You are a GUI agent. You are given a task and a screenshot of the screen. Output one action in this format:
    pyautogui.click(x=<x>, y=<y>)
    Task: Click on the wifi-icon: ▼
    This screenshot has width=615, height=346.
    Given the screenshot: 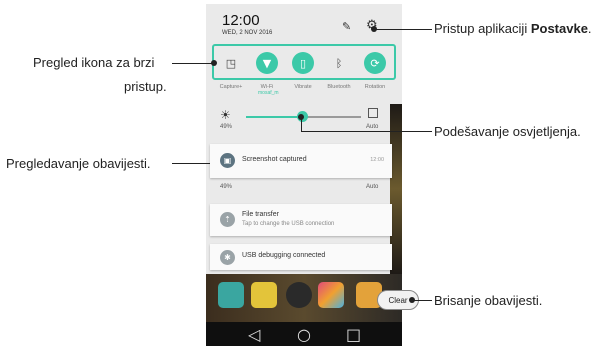 What is the action you would take?
    pyautogui.click(x=267, y=63)
    